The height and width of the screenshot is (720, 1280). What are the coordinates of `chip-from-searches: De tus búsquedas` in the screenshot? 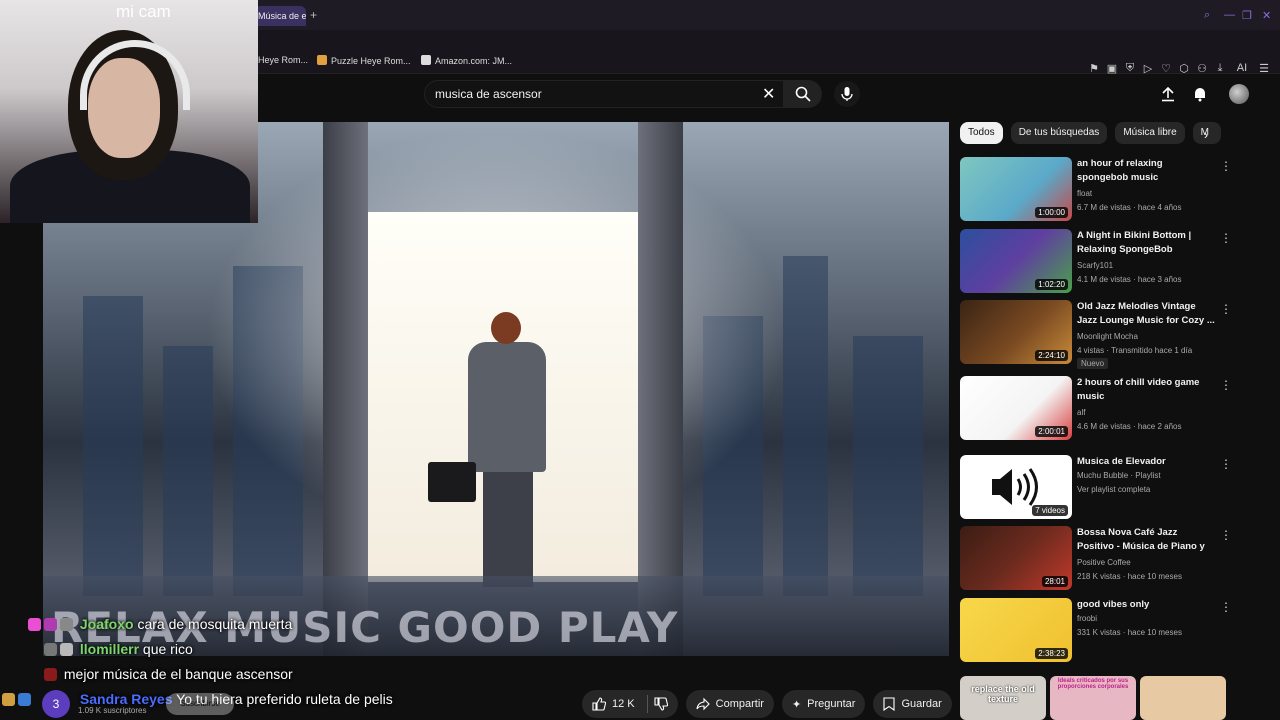 It's located at (1059, 133).